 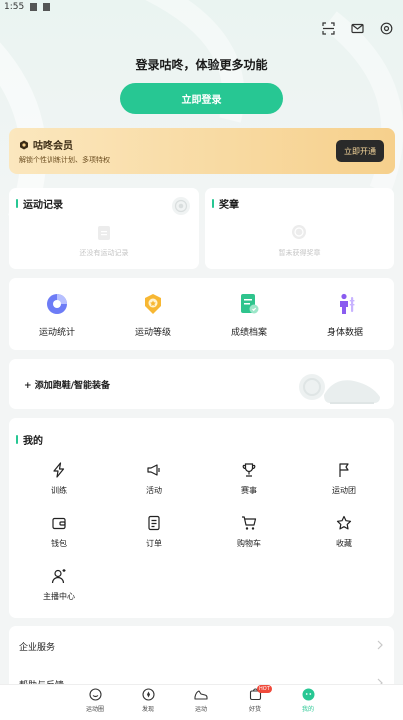 I want to click on add-device-label: 添加跑鞋/智能装备, so click(x=72, y=386).